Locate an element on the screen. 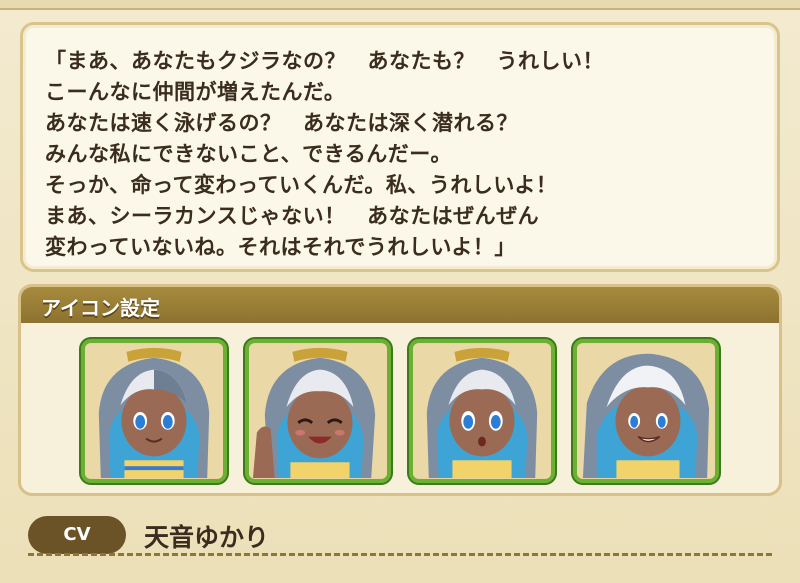 The image size is (800, 583). cv-underline is located at coordinates (400, 554).